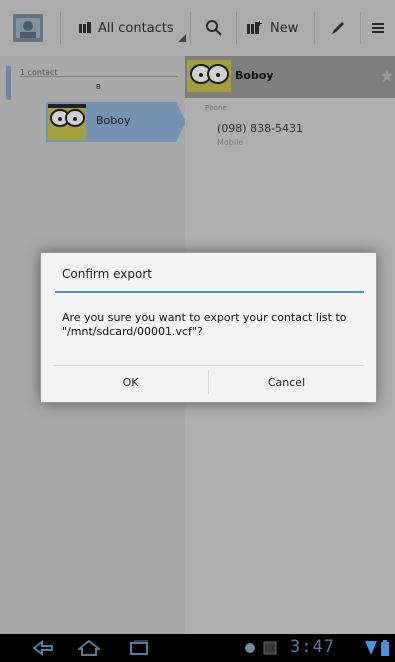 This screenshot has width=395, height=662. Describe the element at coordinates (385, 648) in the screenshot. I see `battery-icon` at that location.